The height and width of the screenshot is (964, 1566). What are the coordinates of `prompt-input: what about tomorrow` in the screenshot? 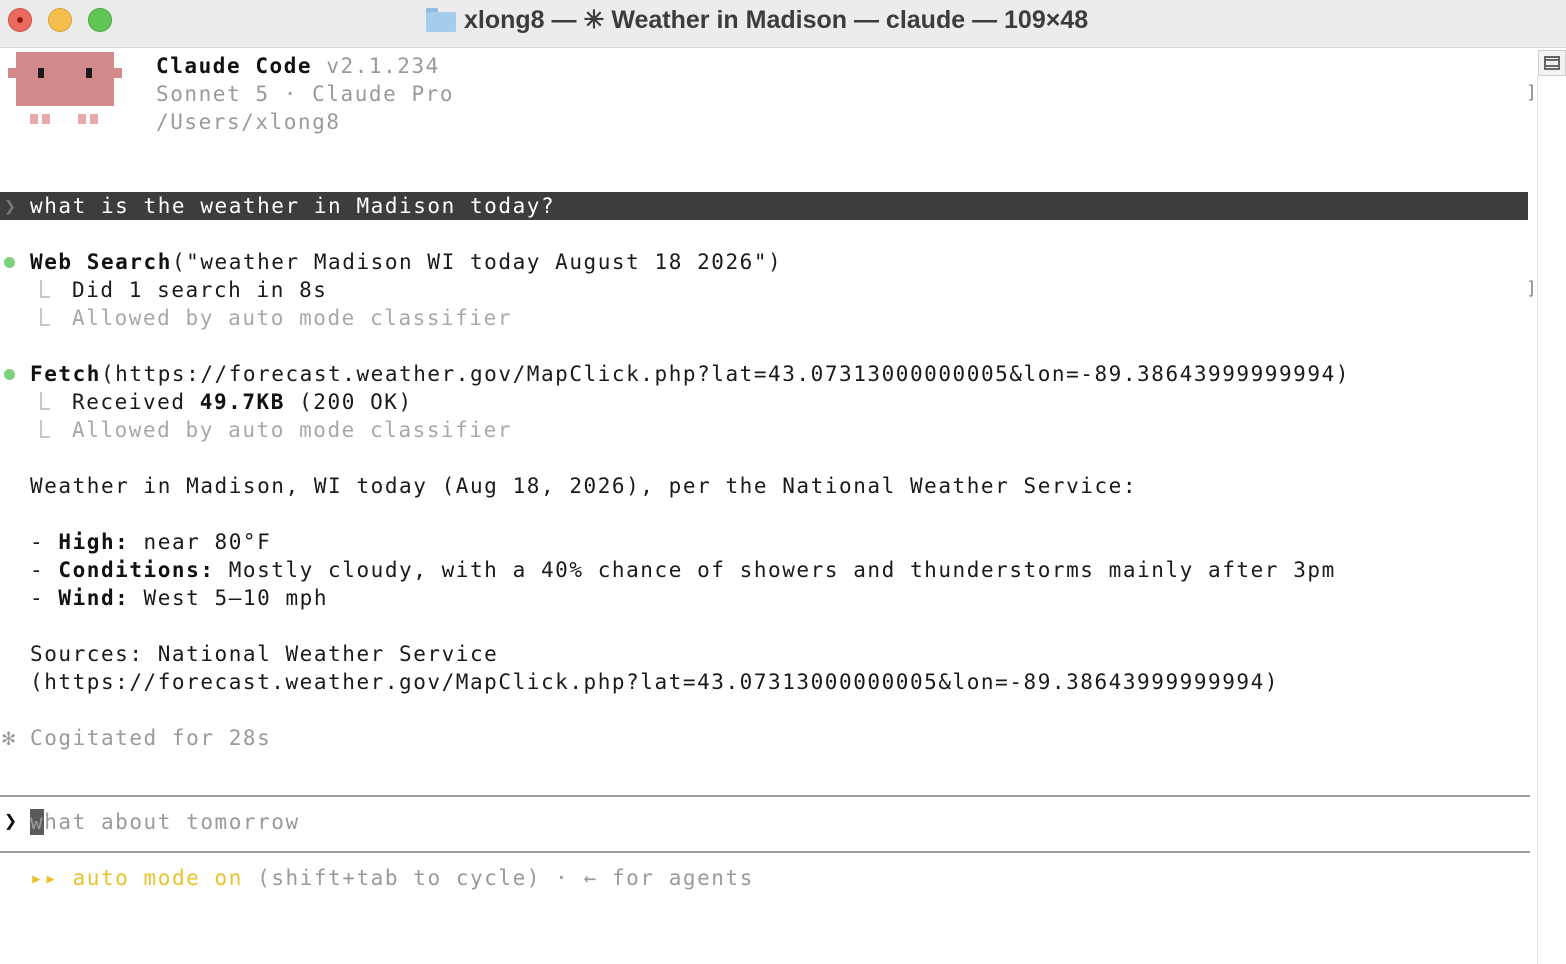 It's located at (165, 822).